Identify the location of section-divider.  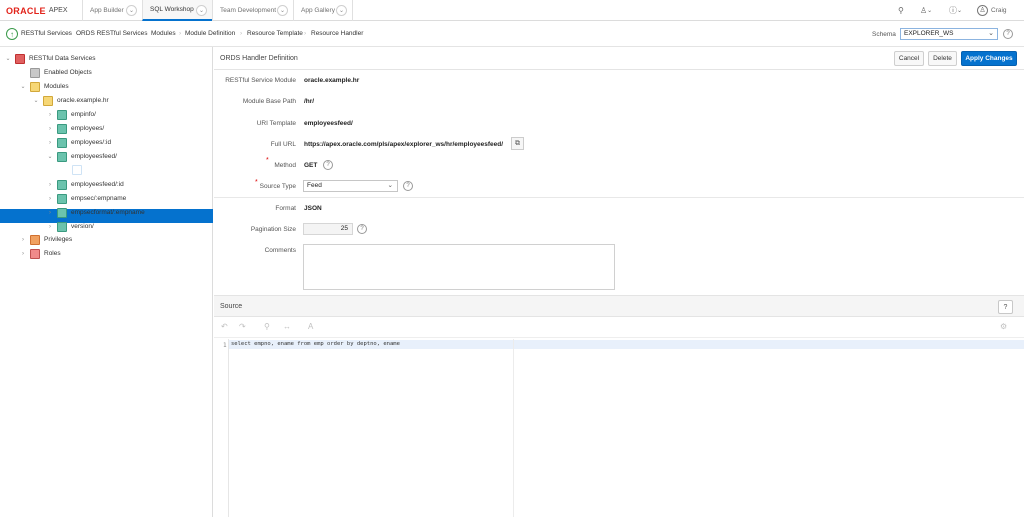
(619, 197).